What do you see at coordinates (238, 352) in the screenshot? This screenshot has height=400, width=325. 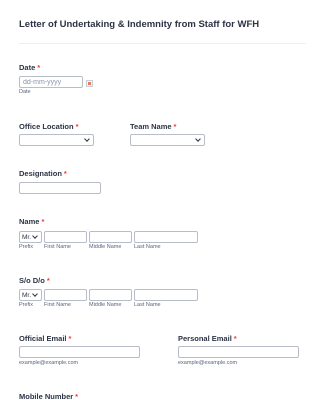 I see `personal-email-input` at bounding box center [238, 352].